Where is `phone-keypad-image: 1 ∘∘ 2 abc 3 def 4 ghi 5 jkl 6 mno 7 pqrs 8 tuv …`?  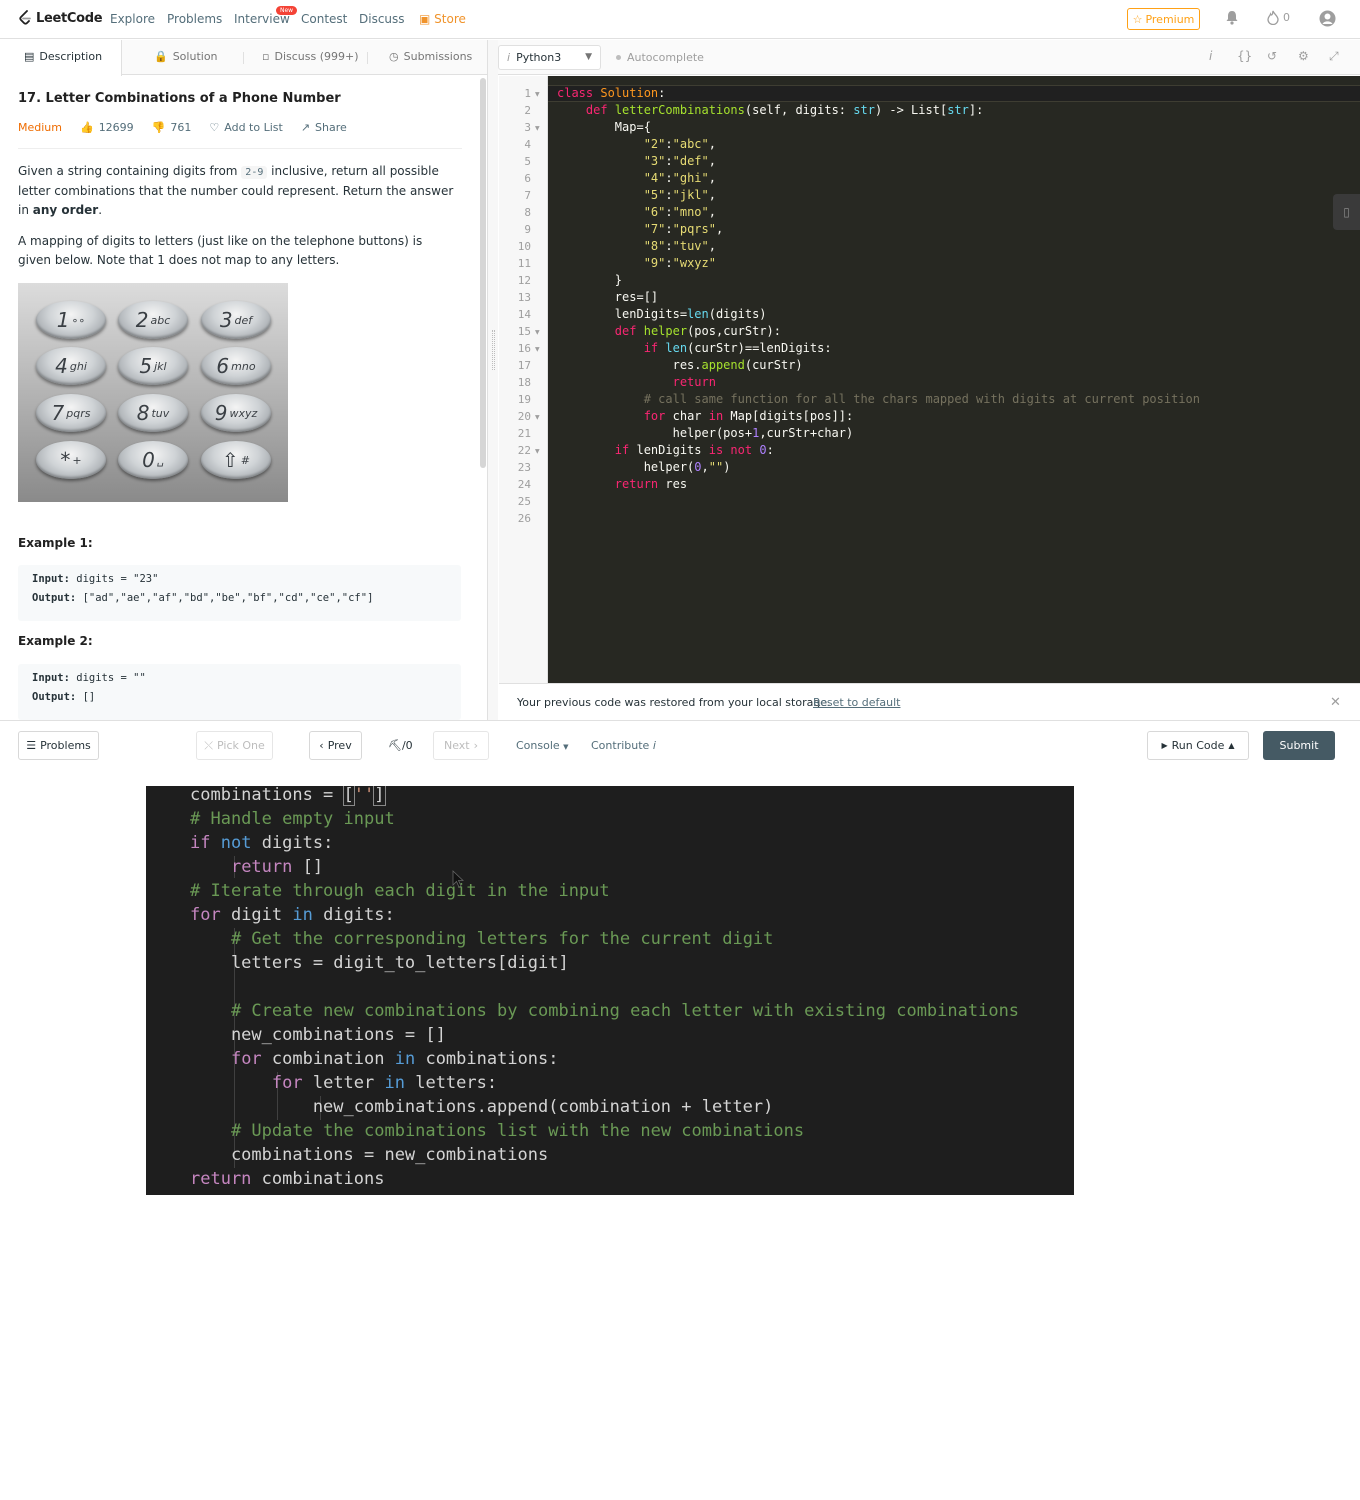
phone-keypad-image: 1 ∘∘ 2 abc 3 def 4 ghi 5 jkl 6 mno 7 pqrs 8 tuv … is located at coordinates (153, 392).